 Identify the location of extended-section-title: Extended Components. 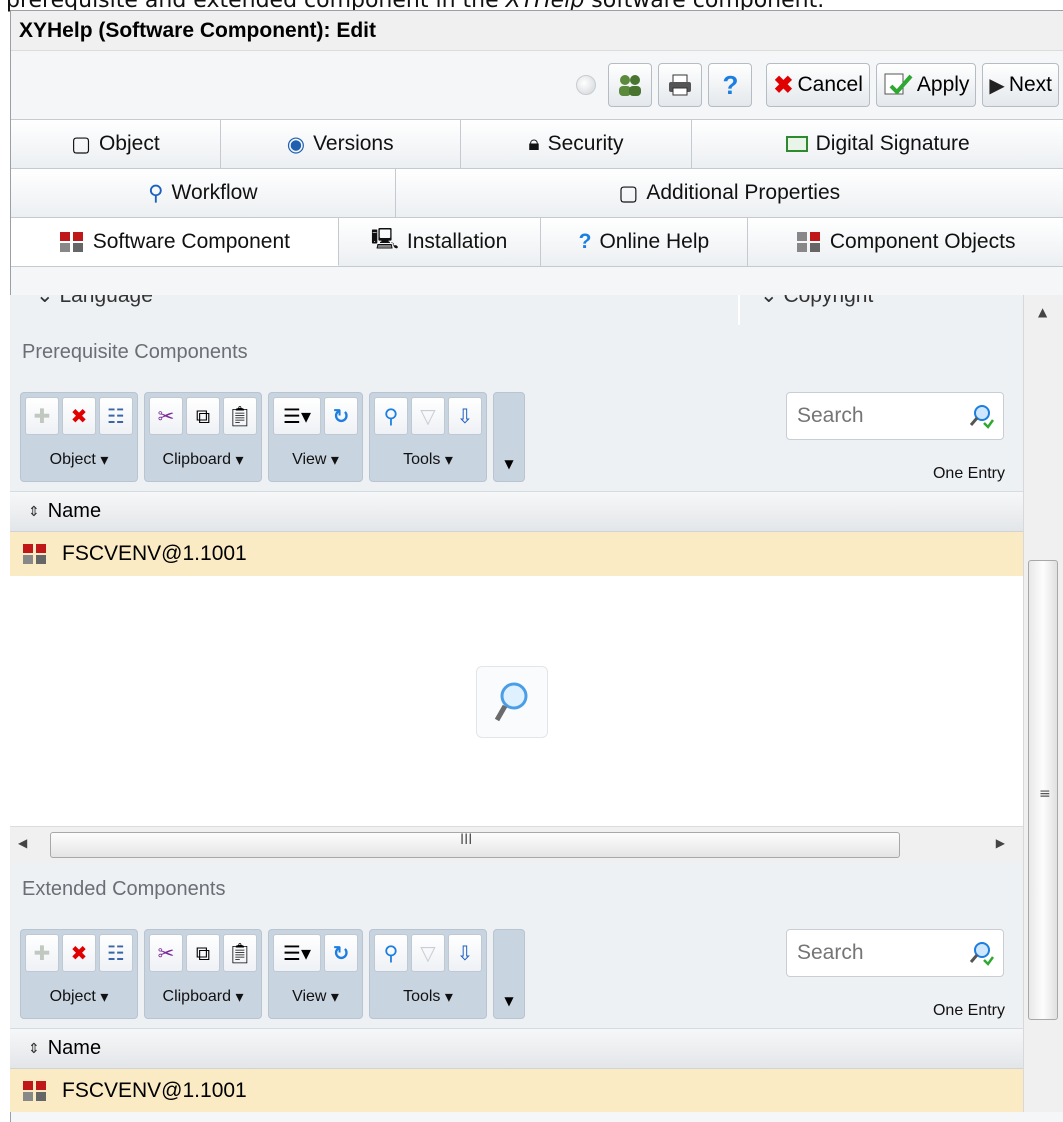
(516, 889).